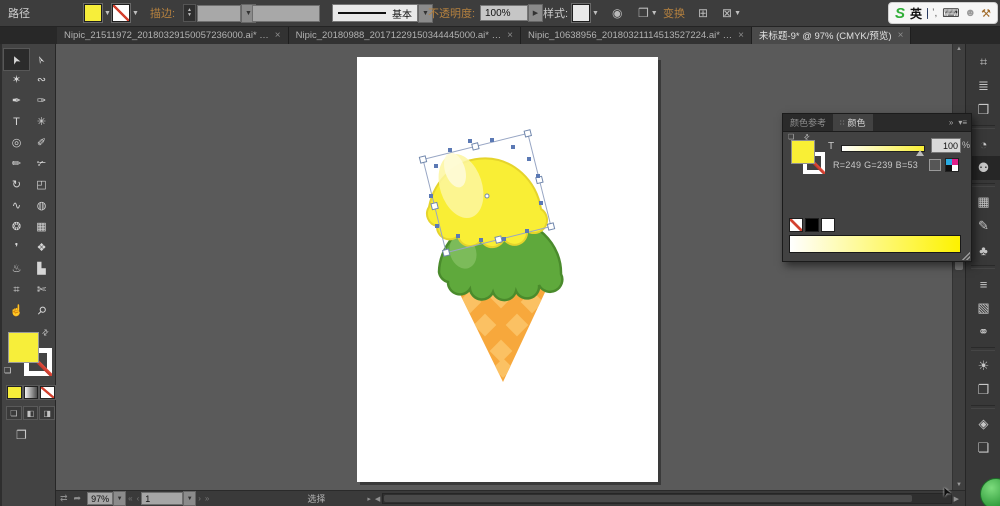 This screenshot has height=506, width=1000. What do you see at coordinates (934, 13) in the screenshot?
I see `ime-punctuation-icon: ʼ,` at bounding box center [934, 13].